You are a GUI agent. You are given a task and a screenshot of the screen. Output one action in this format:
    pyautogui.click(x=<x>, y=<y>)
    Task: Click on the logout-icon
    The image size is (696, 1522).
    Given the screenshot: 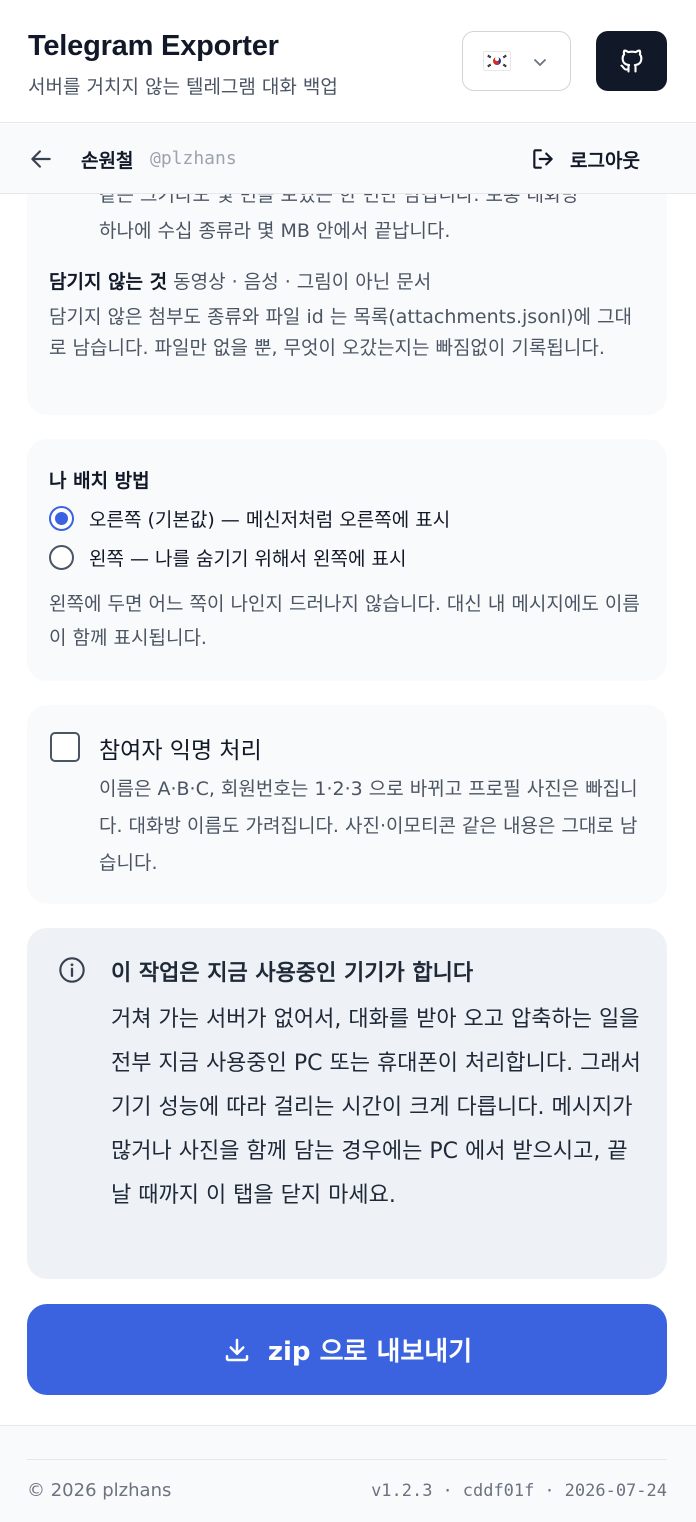 What is the action you would take?
    pyautogui.click(x=543, y=159)
    